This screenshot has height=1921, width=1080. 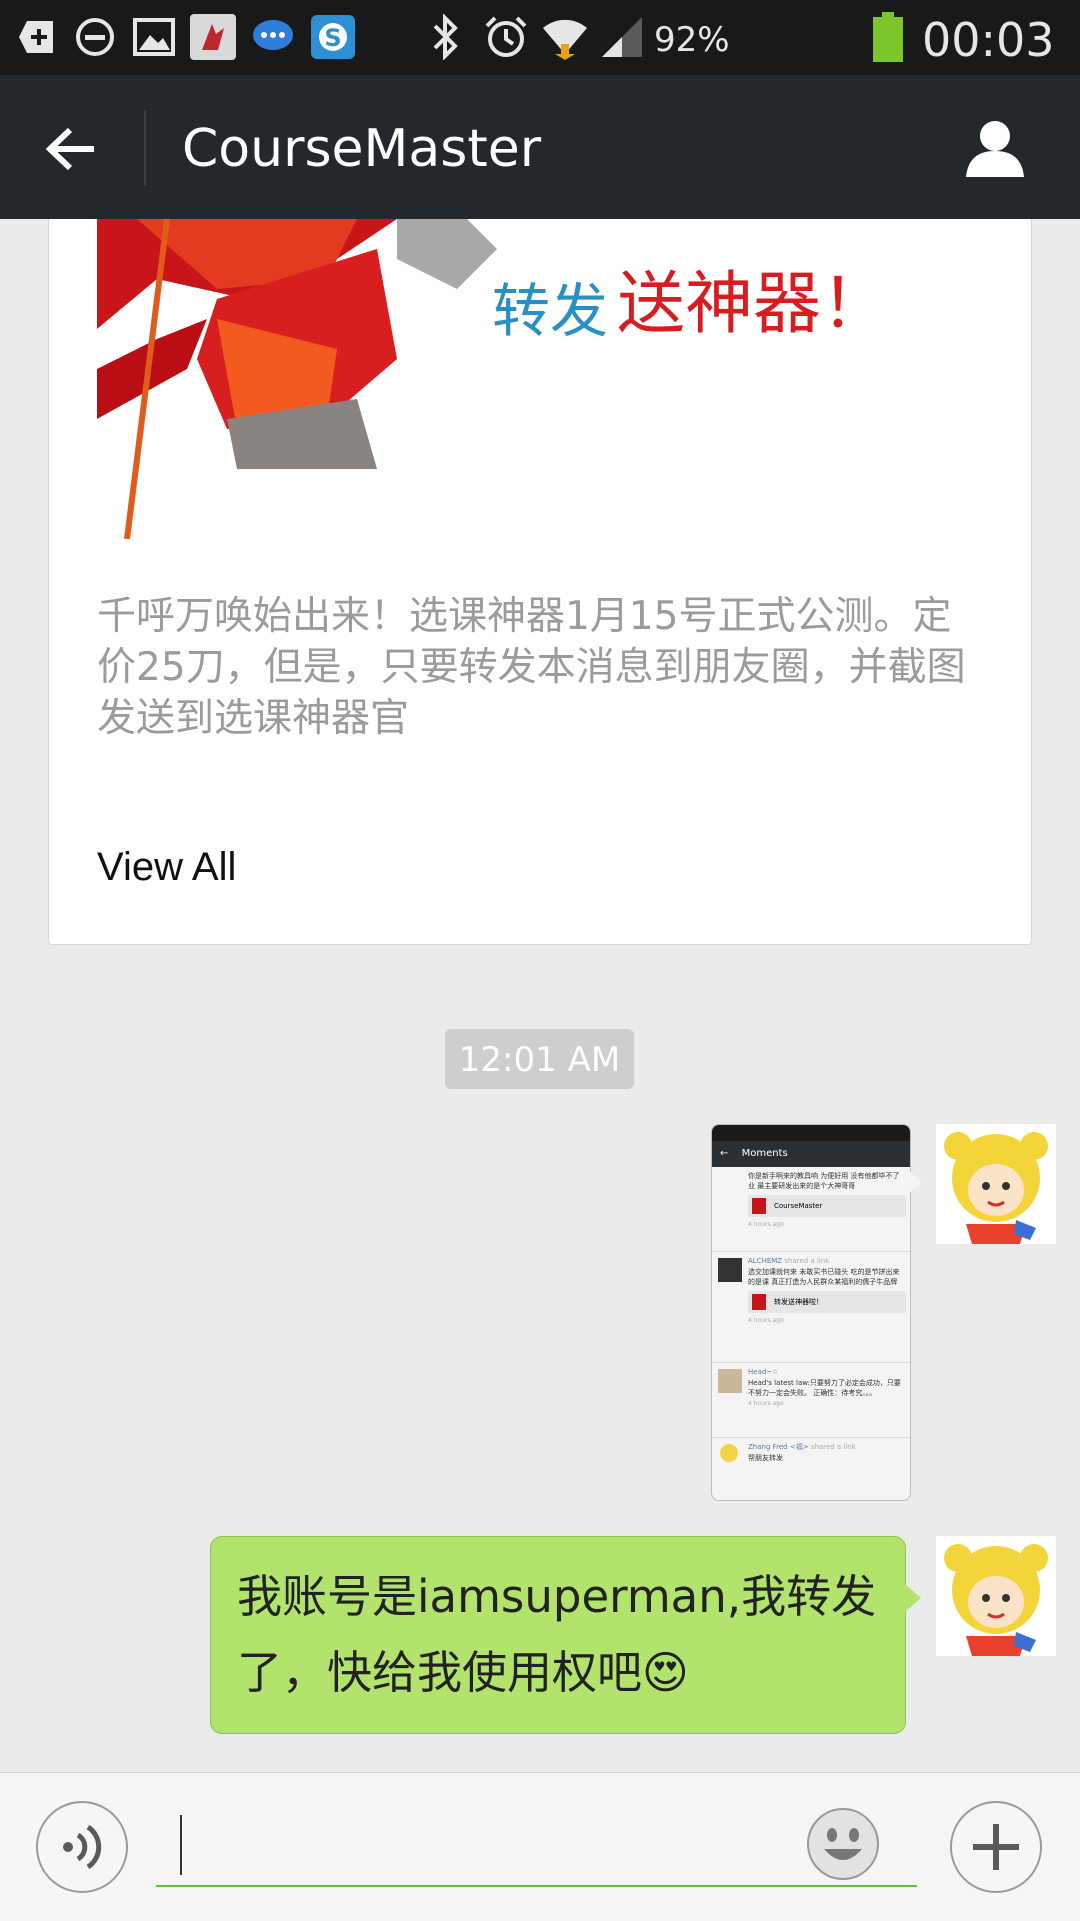 What do you see at coordinates (550, 311) in the screenshot?
I see `banner-text-blue: 转发` at bounding box center [550, 311].